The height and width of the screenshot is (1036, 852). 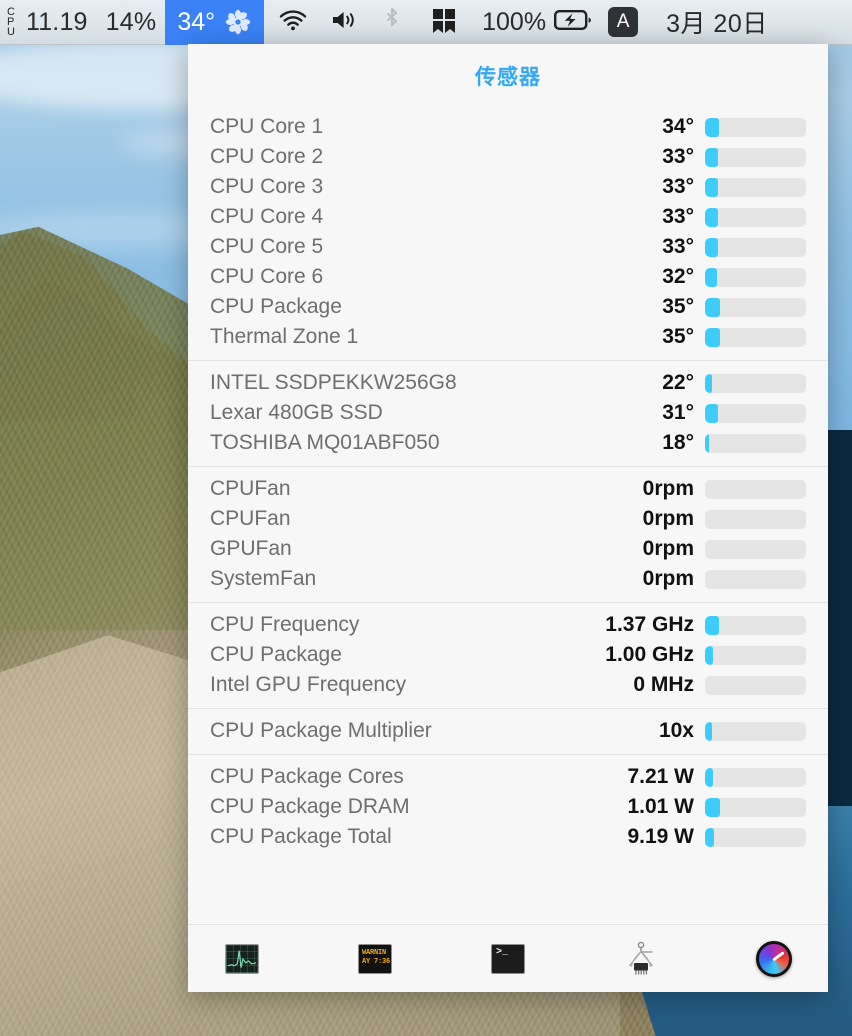 I want to click on menu-bar: C P U 11.19 14% 34° 100% A 3月 20日, so click(x=426, y=22).